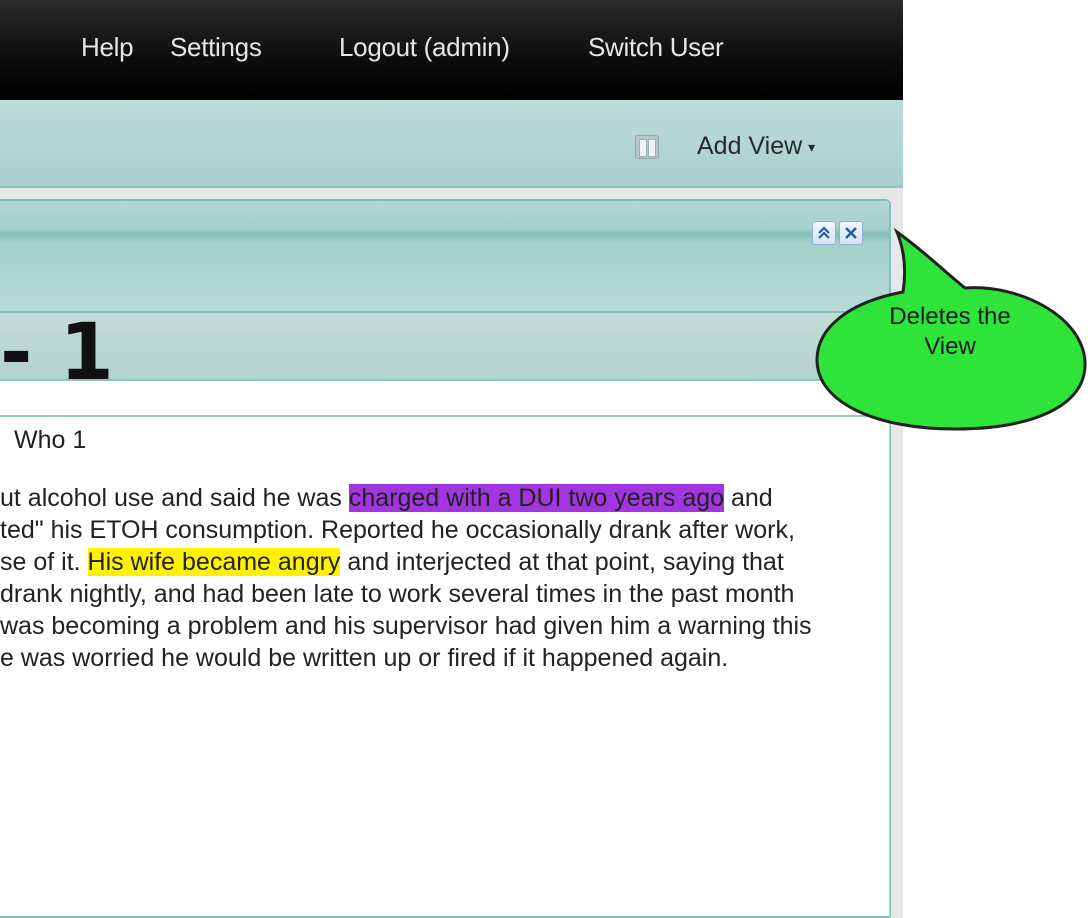  What do you see at coordinates (424, 47) in the screenshot?
I see `nav-logout-link: Logout (admin)` at bounding box center [424, 47].